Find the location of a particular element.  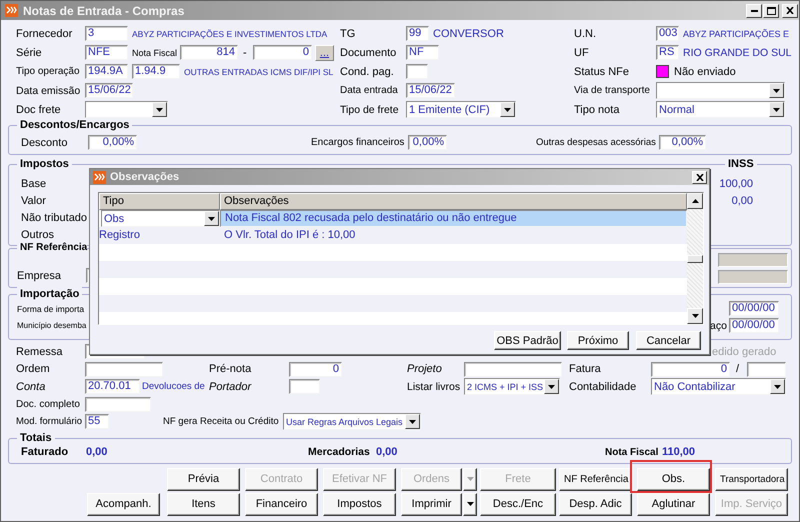

value-text: OUTRAS ENTRADAS ICMS DIF/IPI SL is located at coordinates (259, 71).